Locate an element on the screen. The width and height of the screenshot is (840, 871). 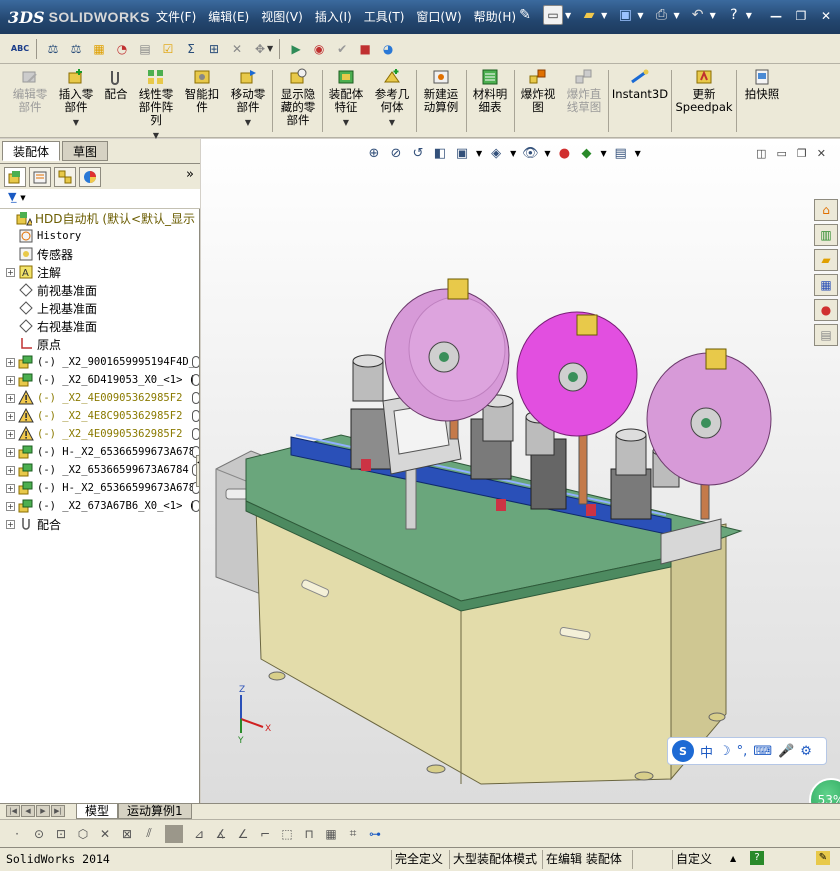
macro-run-icon: ▶ is located at coordinates (296, 49).